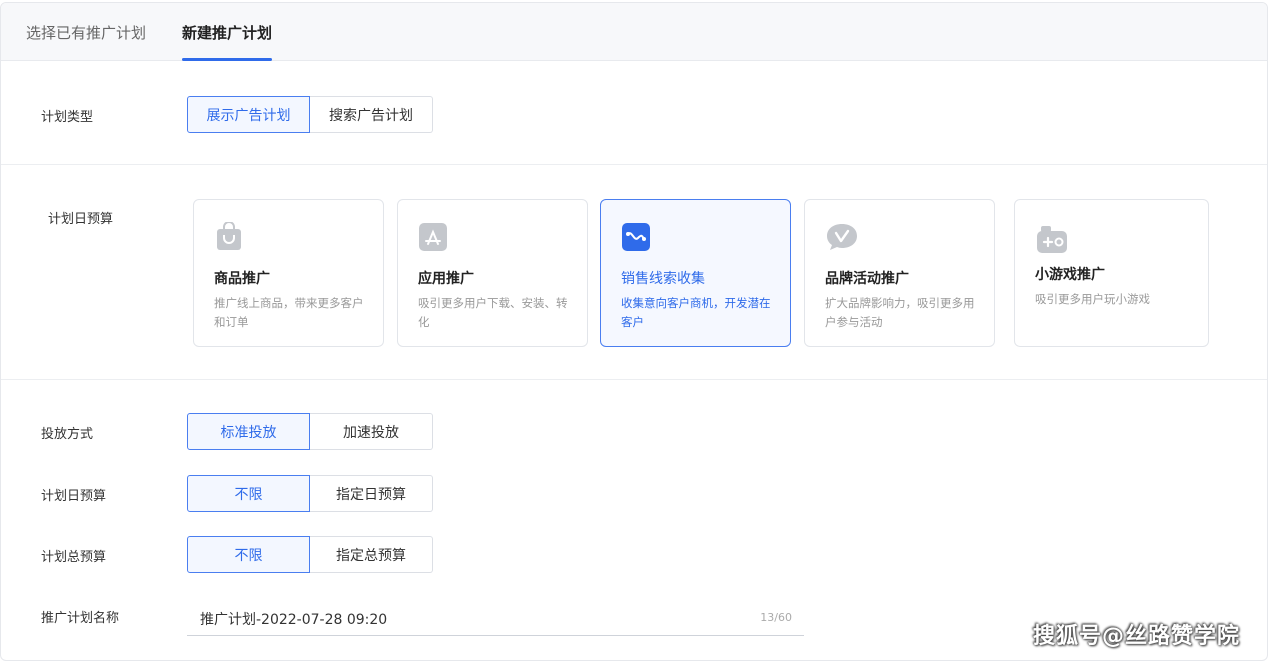 The image size is (1268, 661). I want to click on watermark: 搜狐号@丝路赞学院, so click(1136, 636).